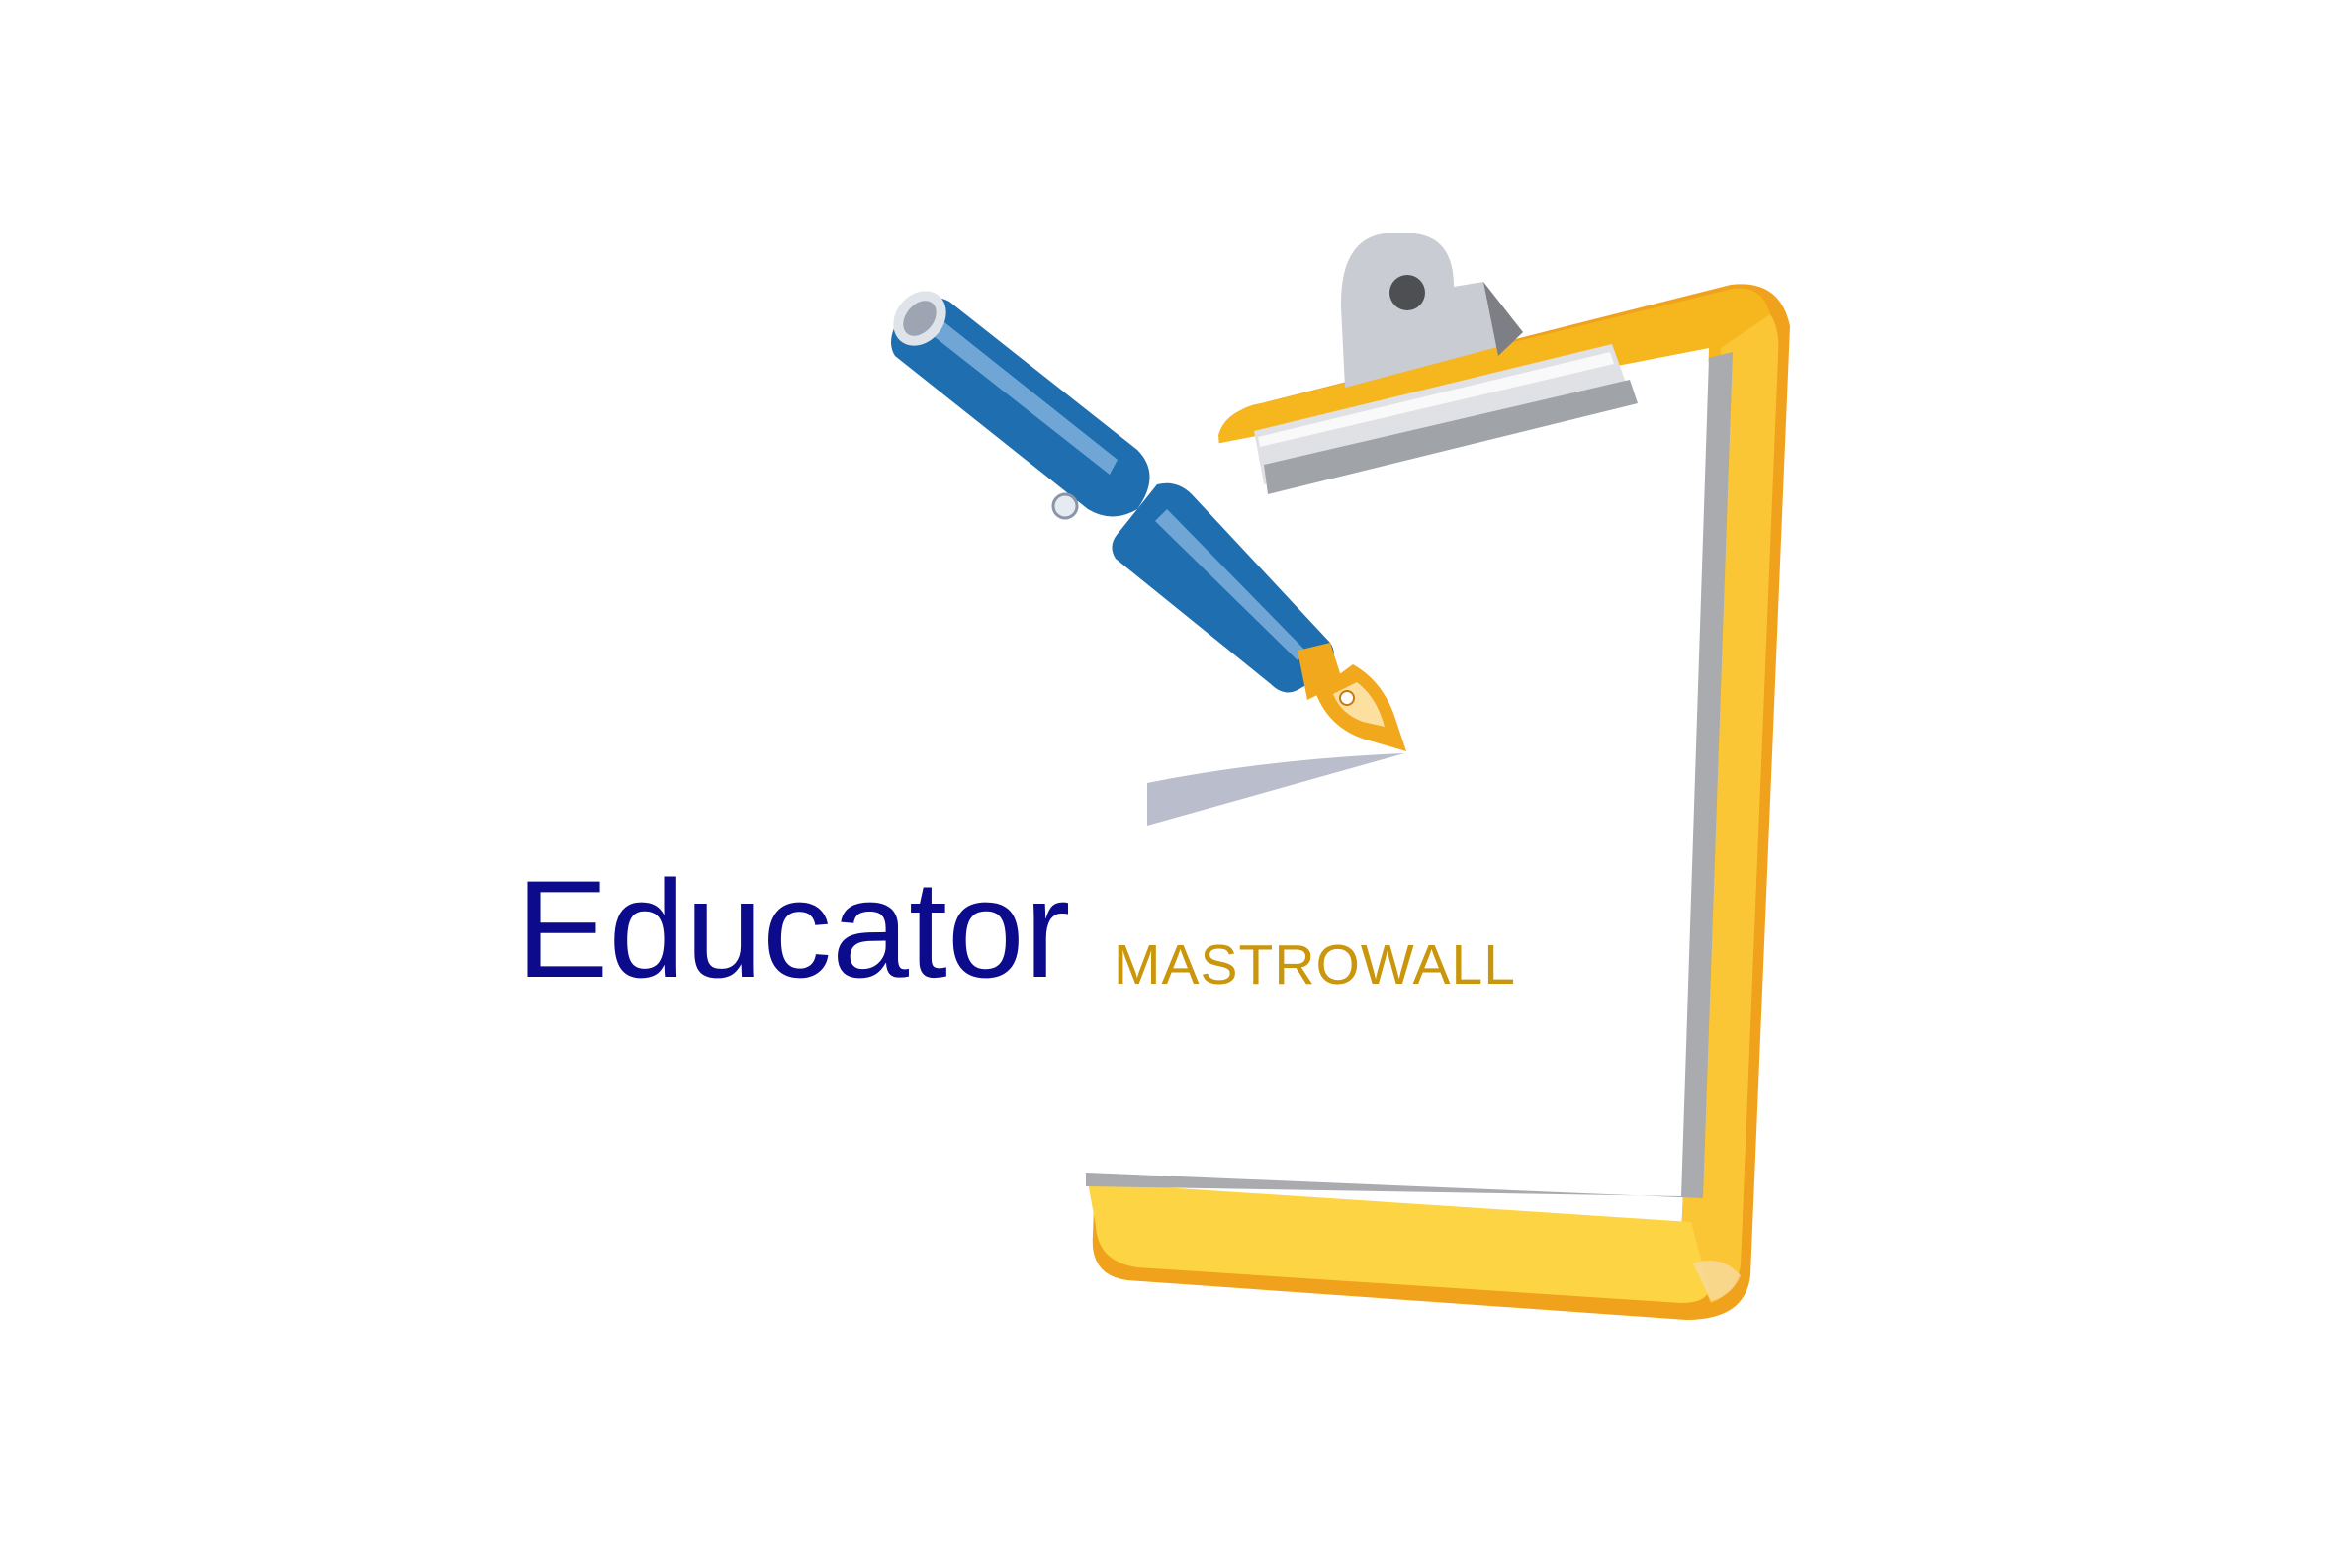 This screenshot has width=2328, height=1568. I want to click on brand-tagline: MASTROWALL, so click(1315, 965).